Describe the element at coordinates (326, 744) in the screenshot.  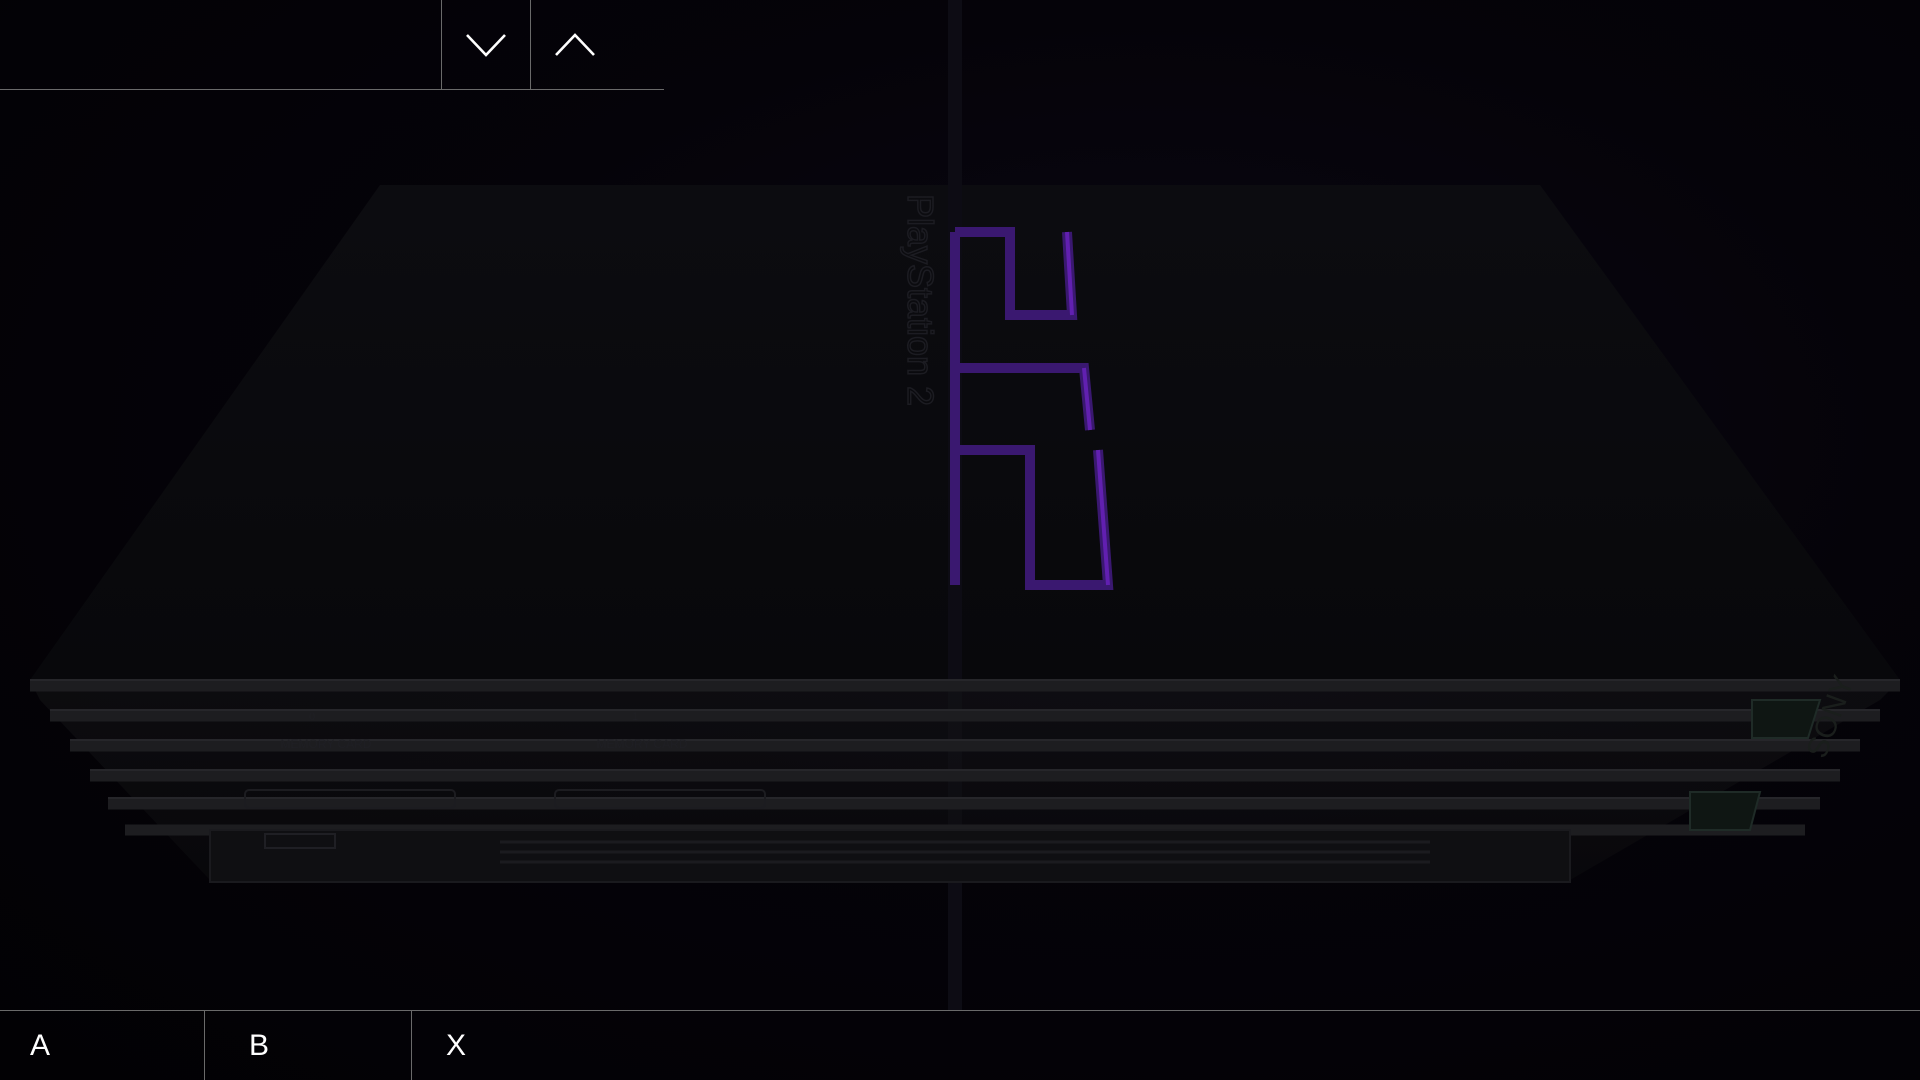
I see `slot-0-label: MEMORY CARD` at that location.